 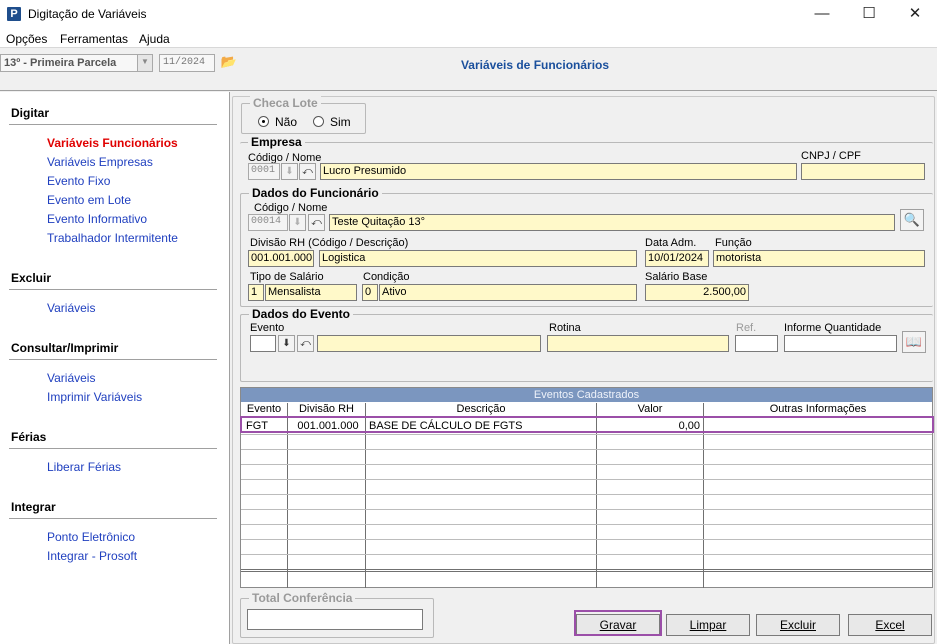 I want to click on condicao-codigo-input: 0, so click(x=370, y=292).